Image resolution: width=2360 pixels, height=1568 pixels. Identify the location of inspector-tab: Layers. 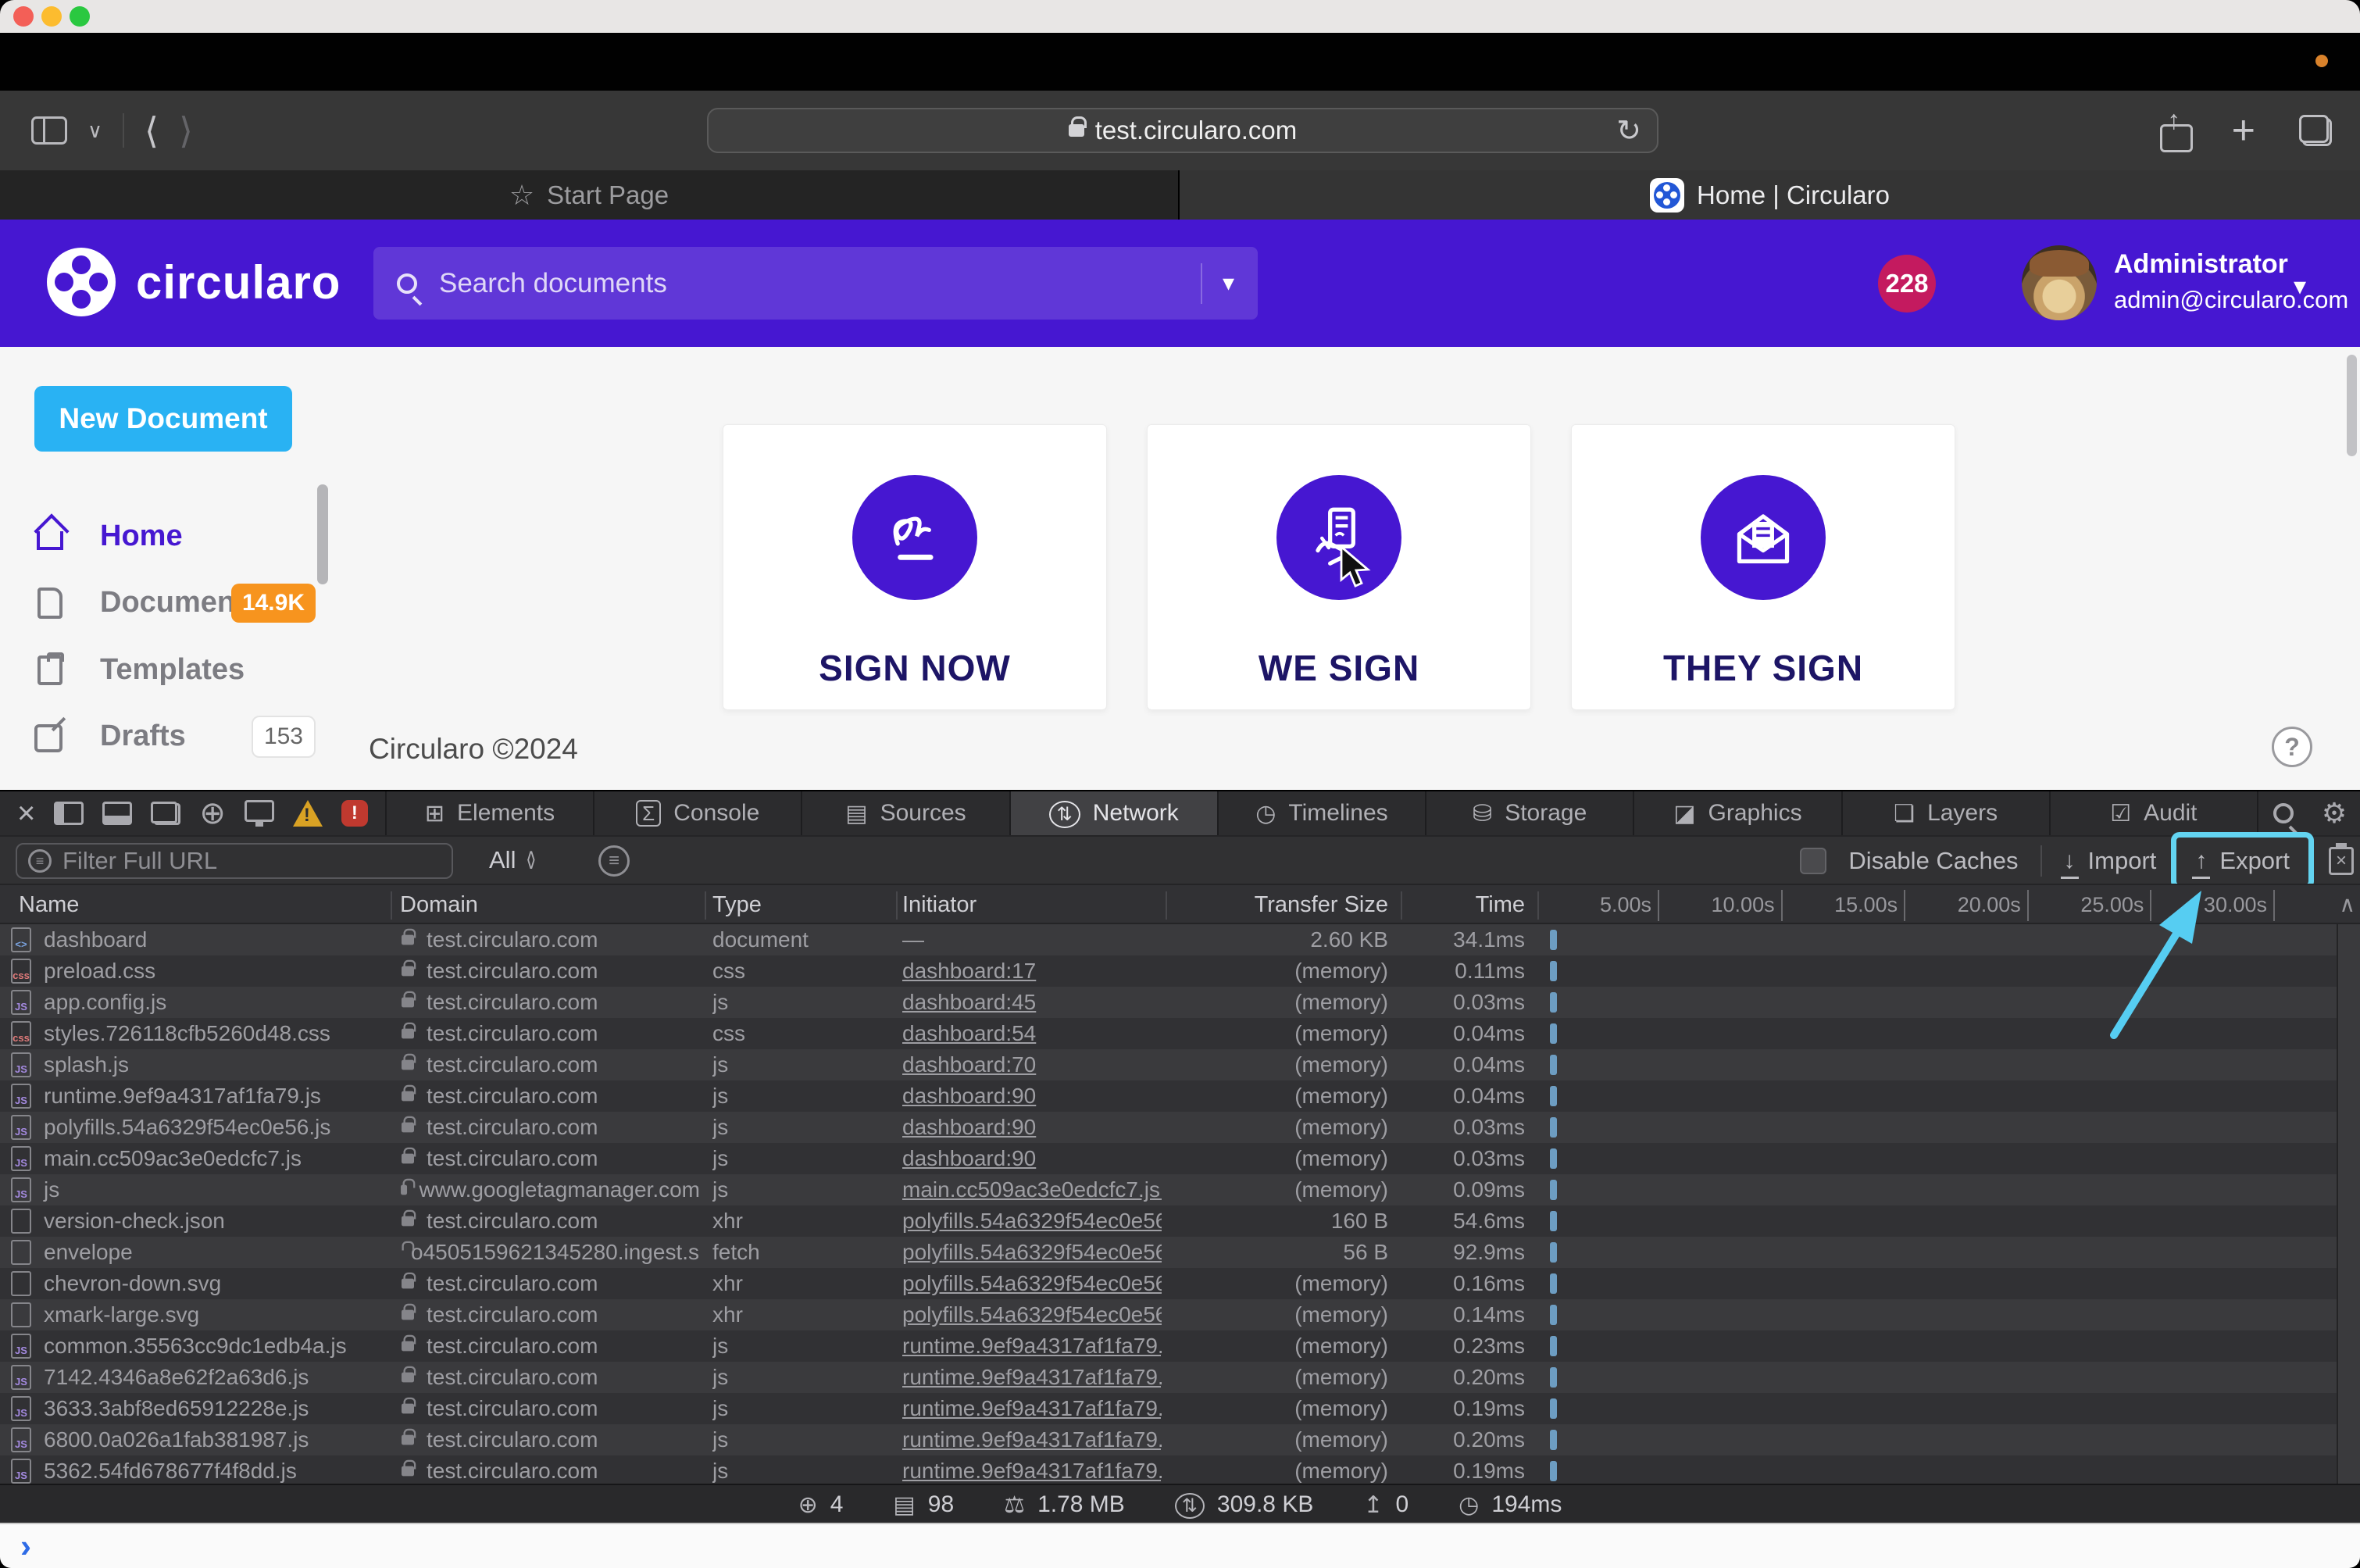
(1945, 813).